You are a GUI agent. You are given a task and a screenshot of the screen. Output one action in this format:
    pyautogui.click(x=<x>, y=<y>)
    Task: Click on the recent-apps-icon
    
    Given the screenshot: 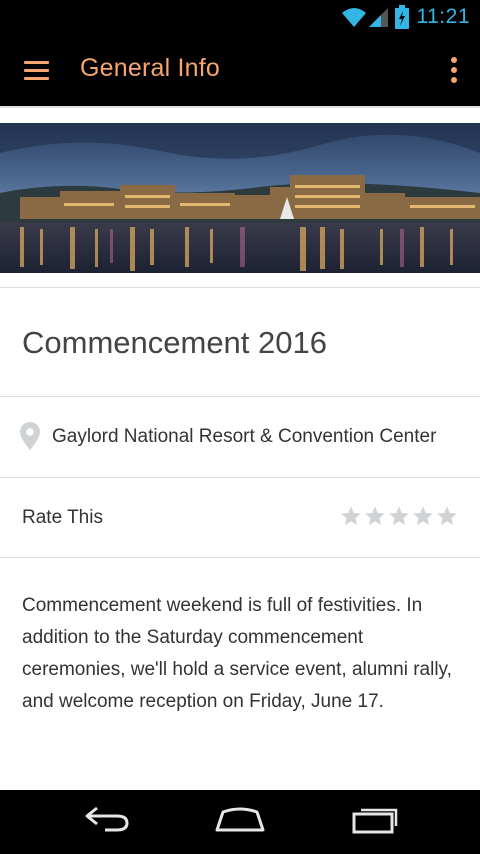 What is the action you would take?
    pyautogui.click(x=375, y=823)
    